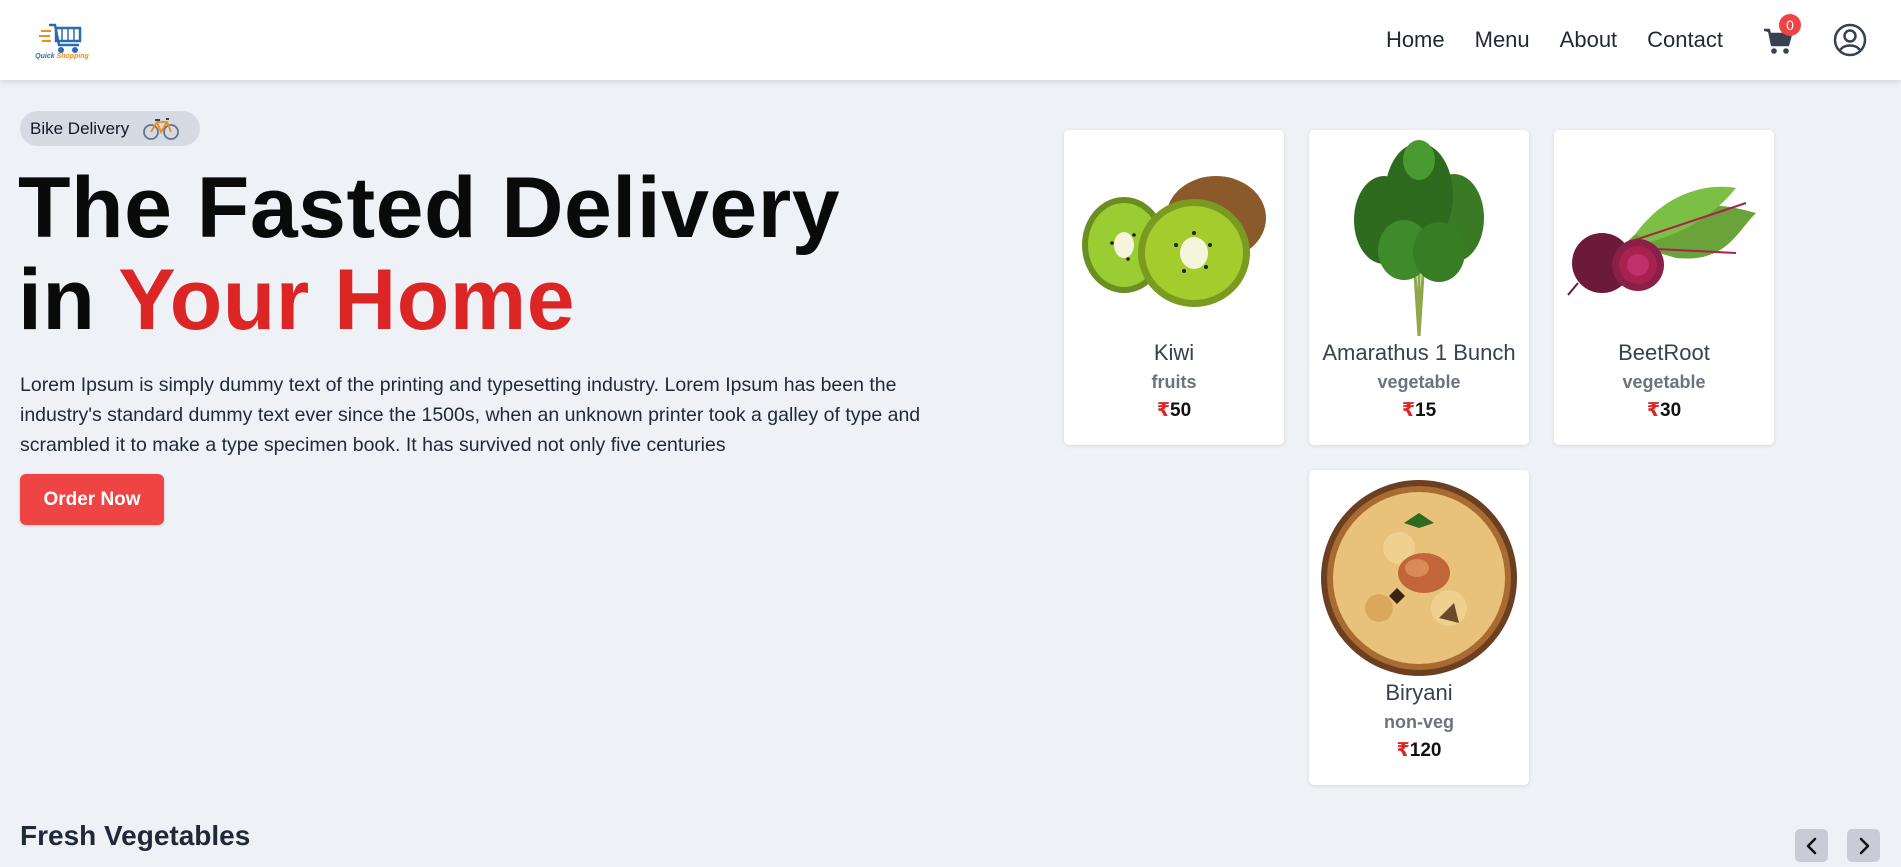 The height and width of the screenshot is (867, 1901). I want to click on chevron-left-icon, so click(1811, 845).